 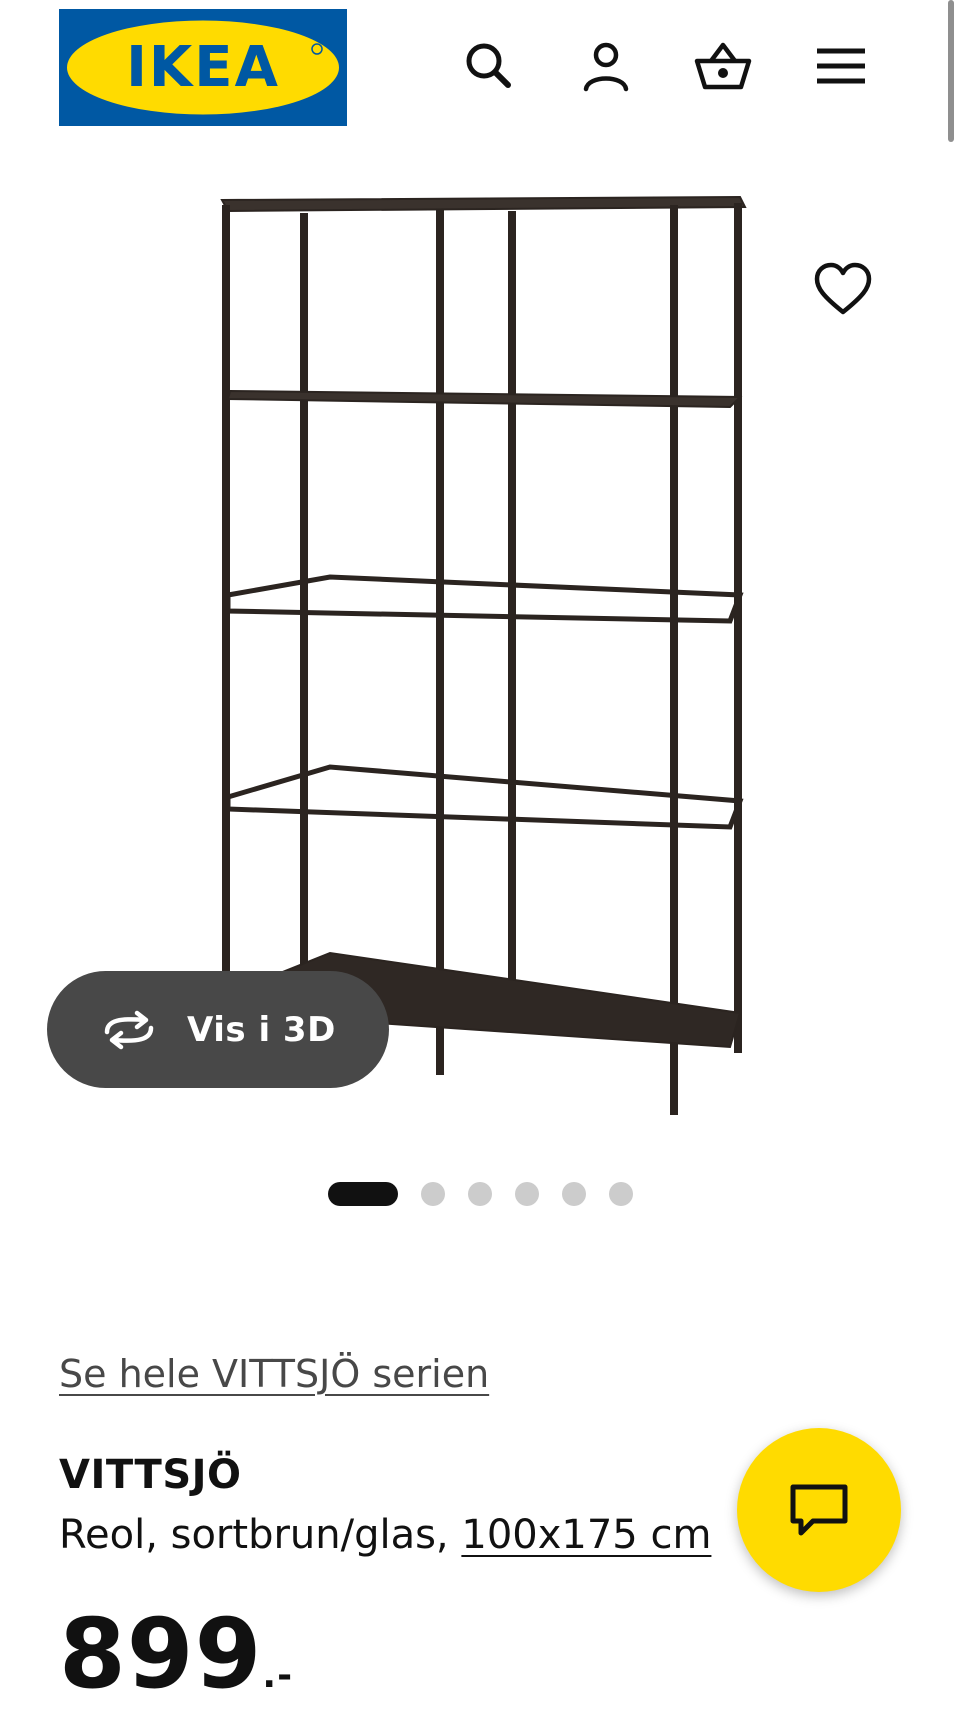 I want to click on favourite-button, so click(x=843, y=290).